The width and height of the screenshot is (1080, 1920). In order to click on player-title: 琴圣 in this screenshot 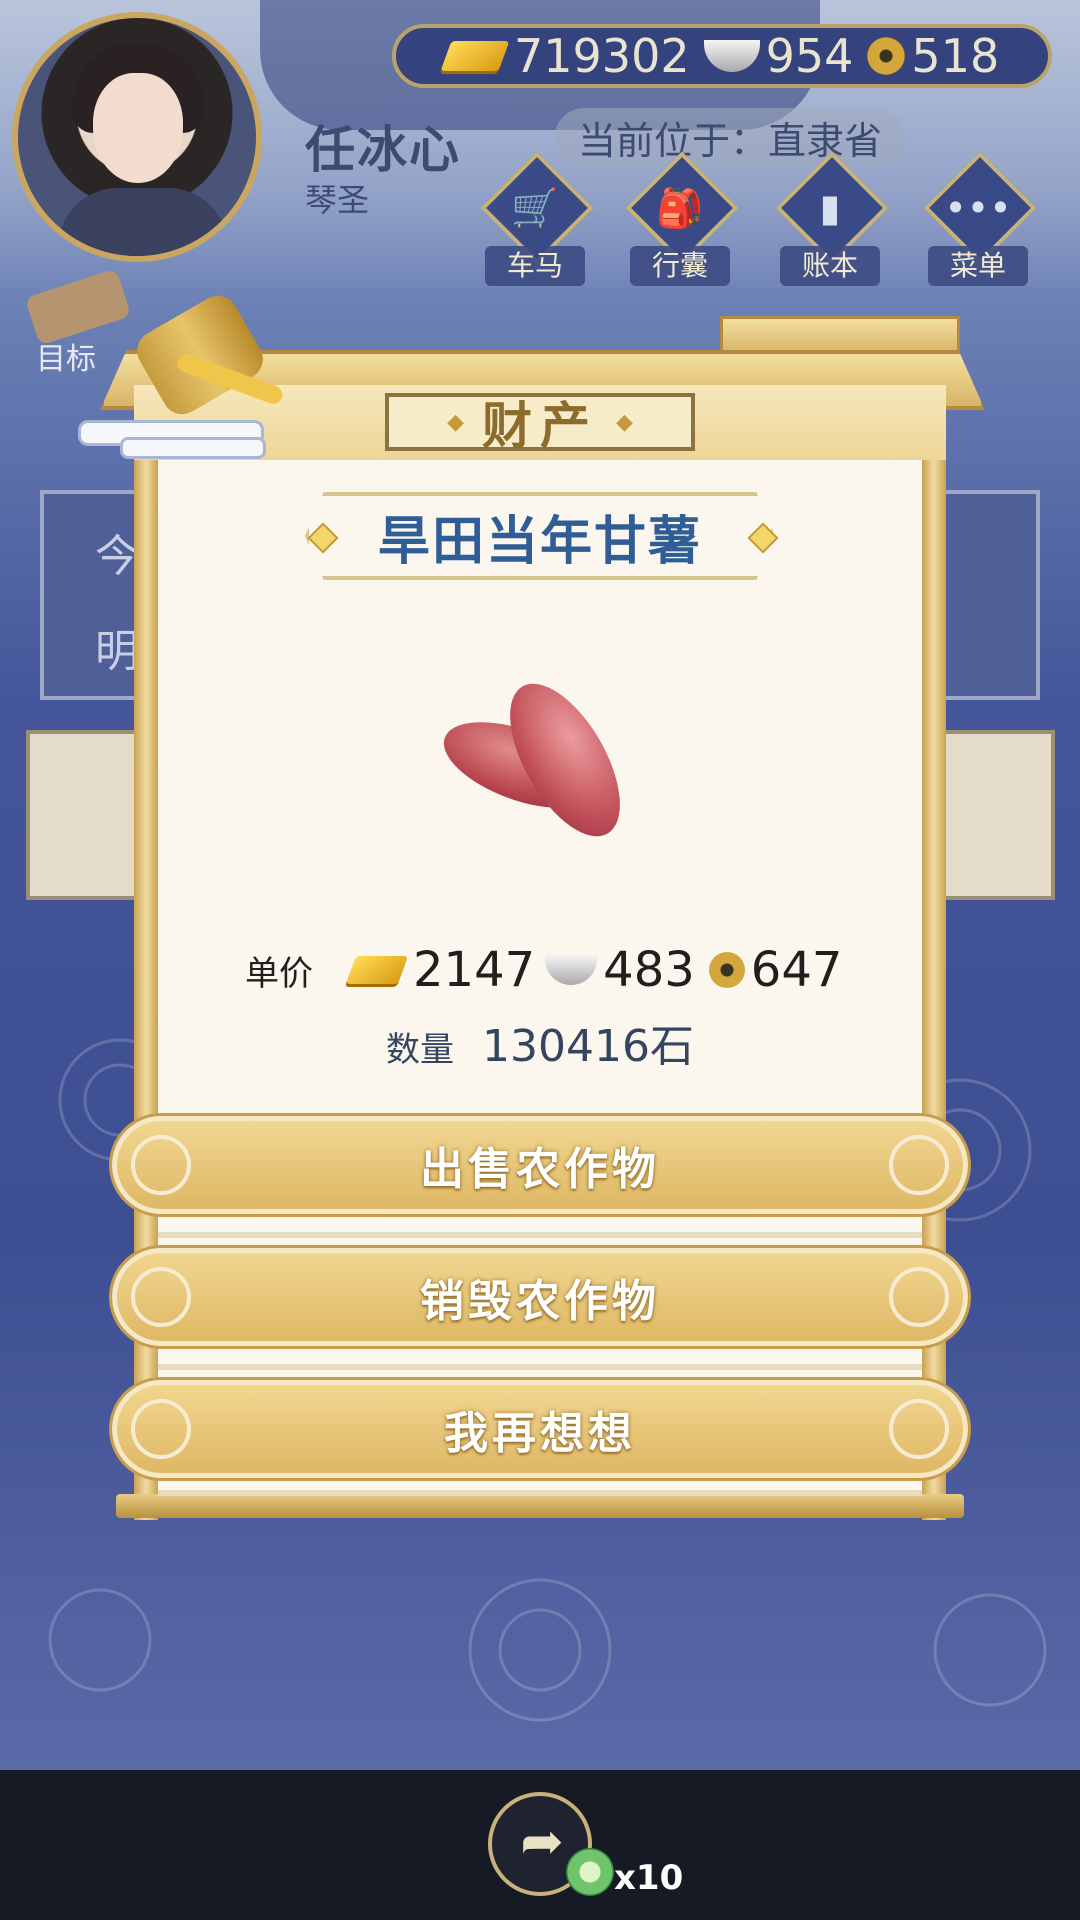, I will do `click(337, 200)`.